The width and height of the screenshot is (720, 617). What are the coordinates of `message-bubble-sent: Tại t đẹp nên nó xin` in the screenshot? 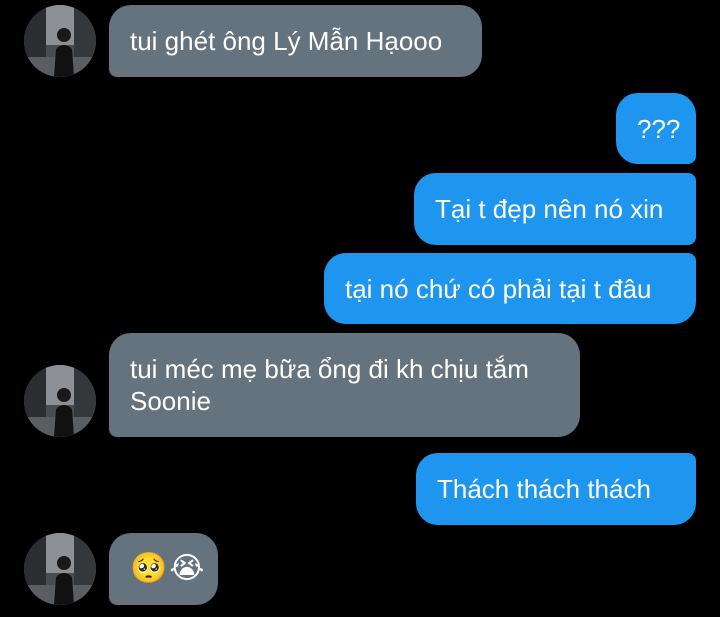 It's located at (555, 209).